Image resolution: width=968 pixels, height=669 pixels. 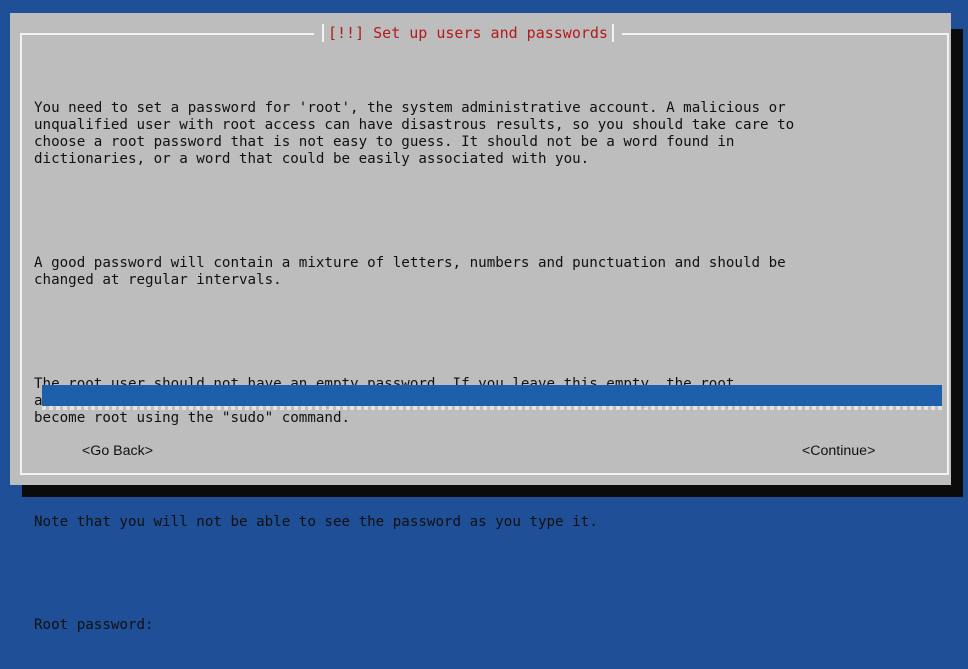 What do you see at coordinates (492, 408) in the screenshot?
I see `root-password-field-underline` at bounding box center [492, 408].